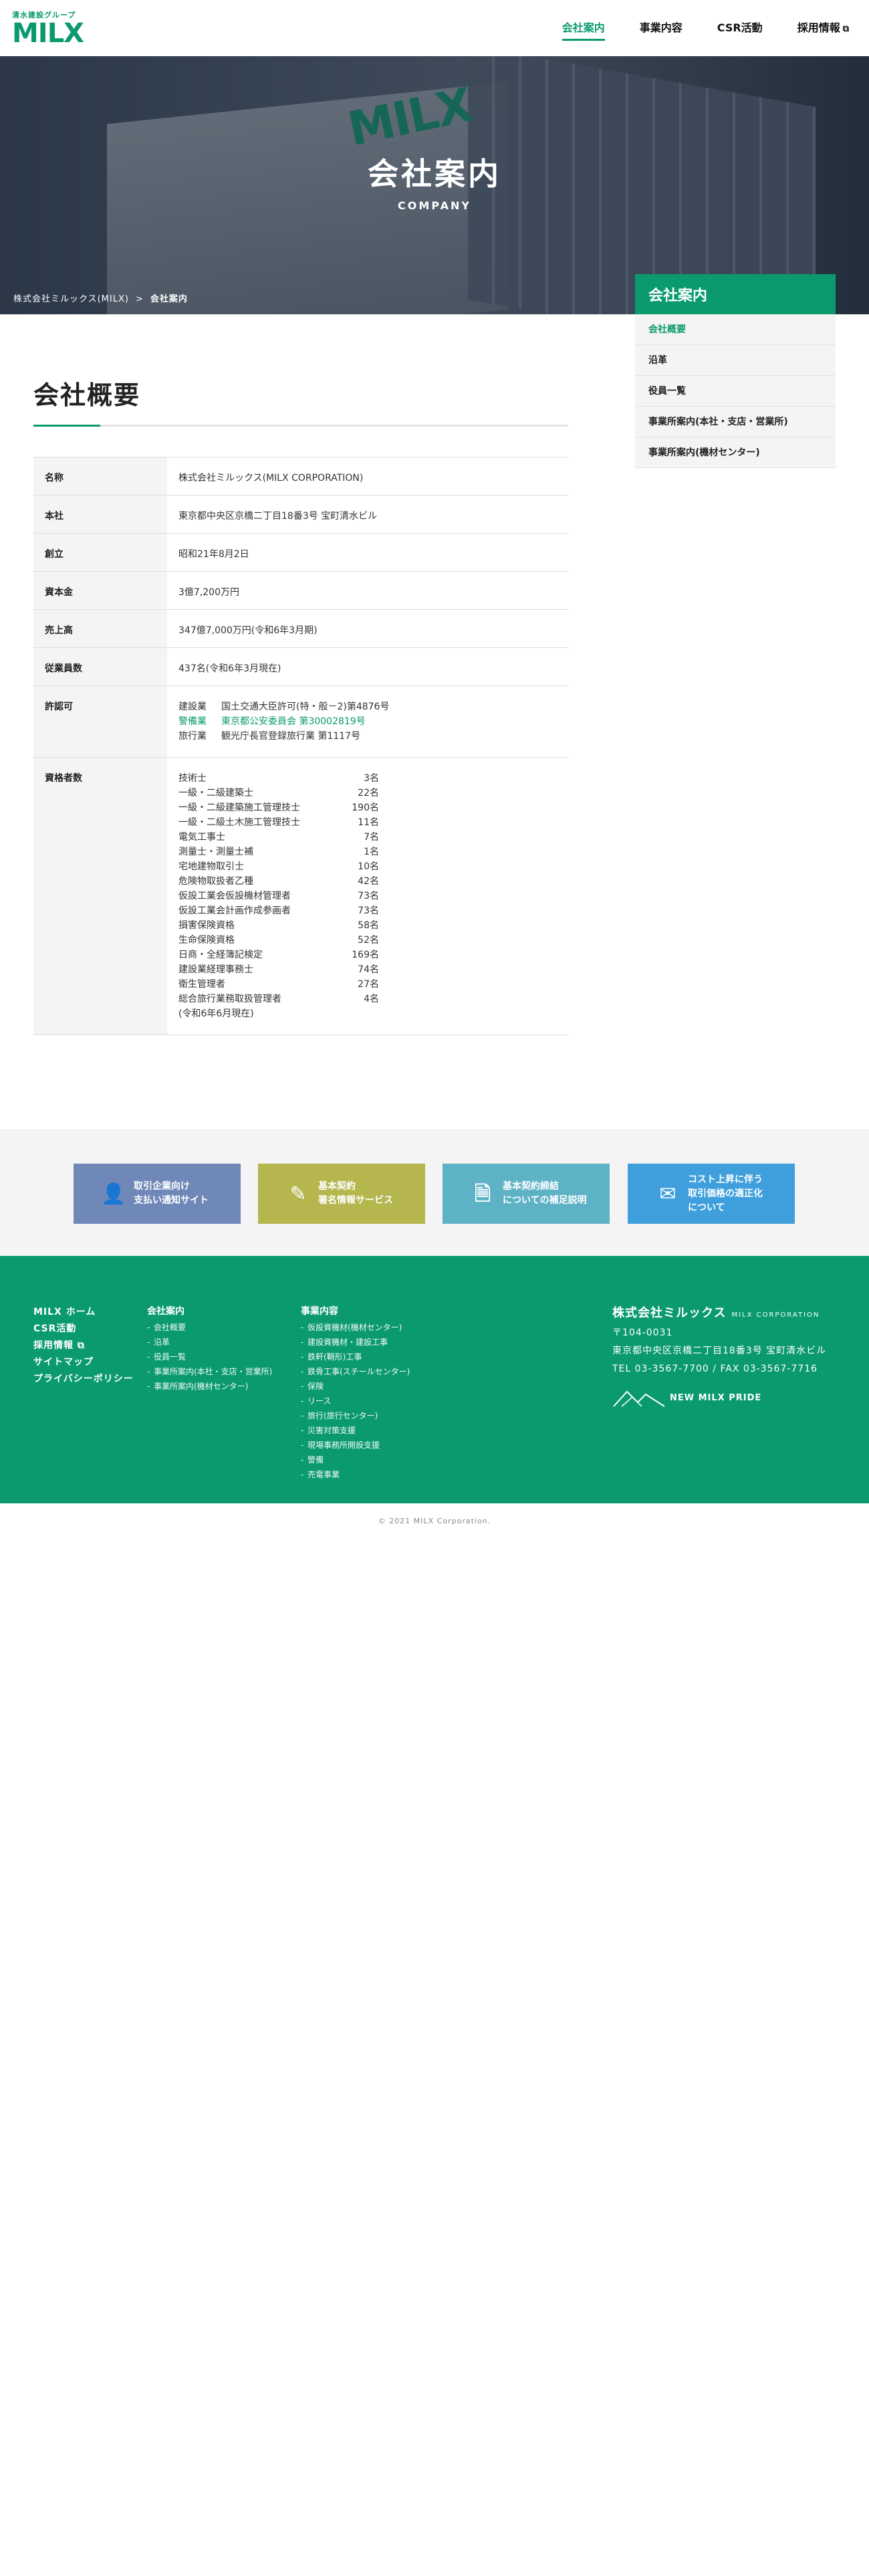  What do you see at coordinates (526, 1194) in the screenshot?
I see `contract-explanation-banner: 🗎 基本契約締結 についての補足説明` at bounding box center [526, 1194].